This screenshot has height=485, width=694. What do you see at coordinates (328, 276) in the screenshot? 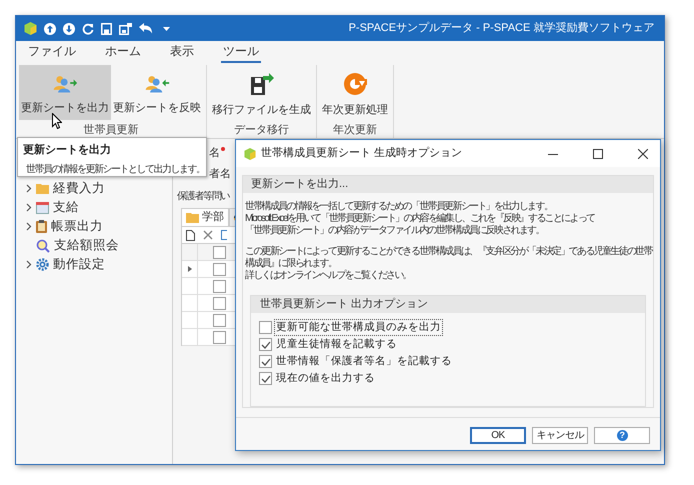
I see `description-text: 詳しくはオンラインヘルプをご覧ください。` at bounding box center [328, 276].